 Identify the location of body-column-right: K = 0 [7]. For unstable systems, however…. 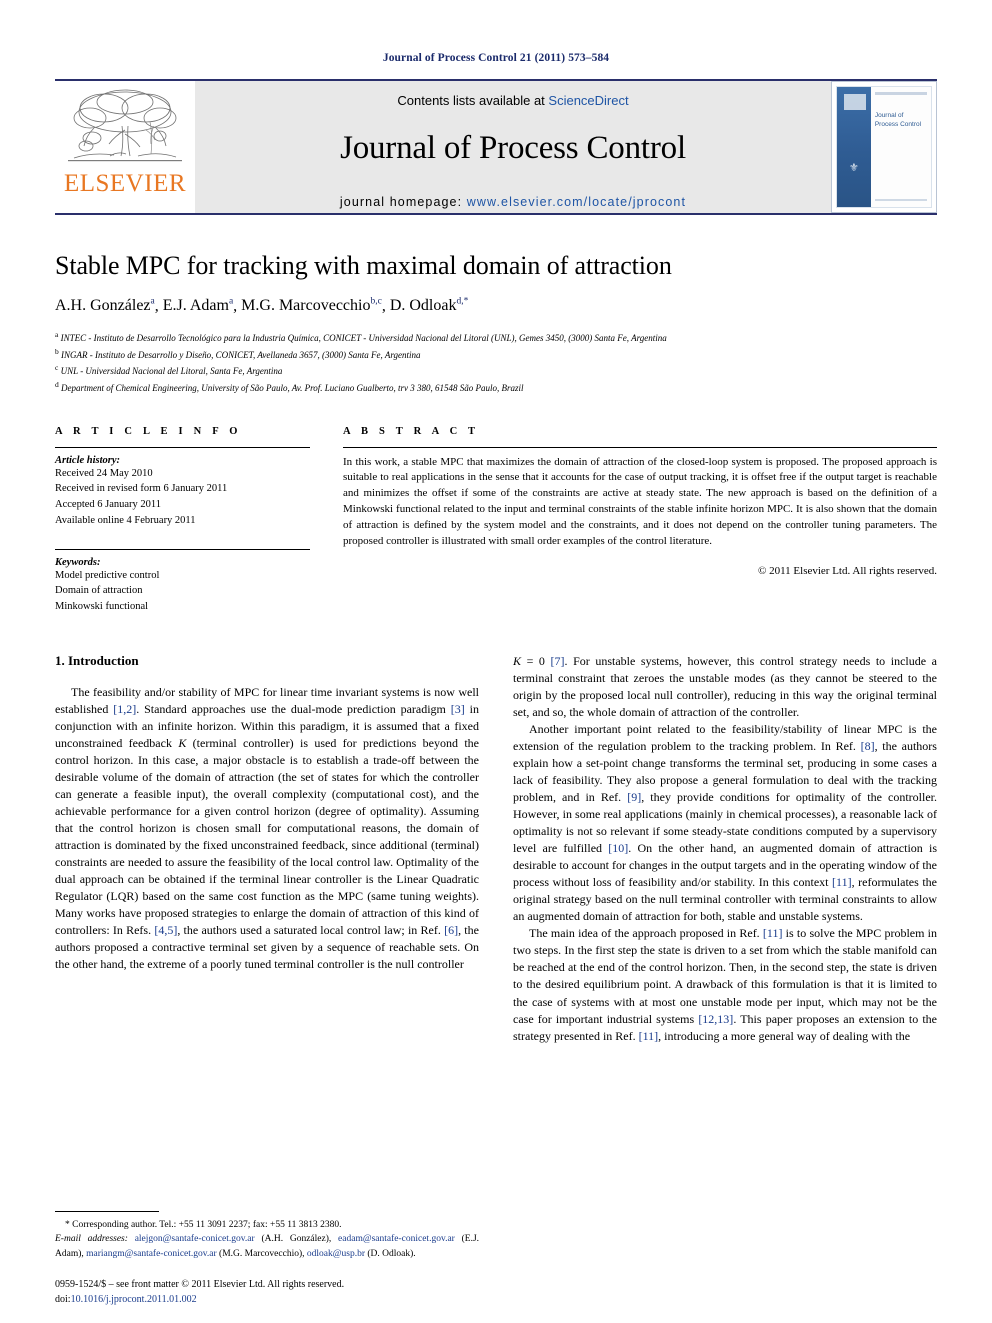
(725, 849).